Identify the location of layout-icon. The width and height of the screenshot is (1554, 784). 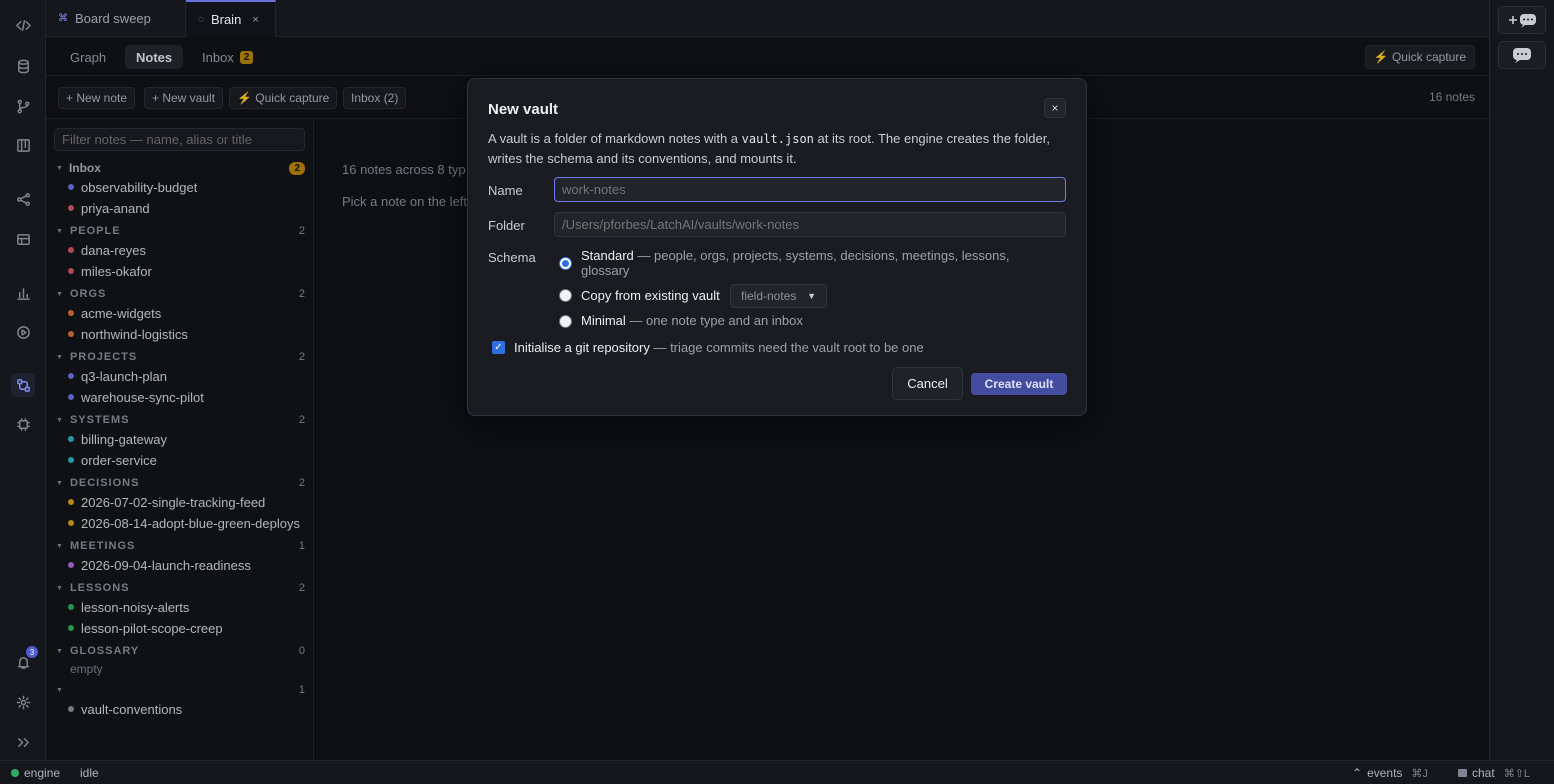
(23, 239).